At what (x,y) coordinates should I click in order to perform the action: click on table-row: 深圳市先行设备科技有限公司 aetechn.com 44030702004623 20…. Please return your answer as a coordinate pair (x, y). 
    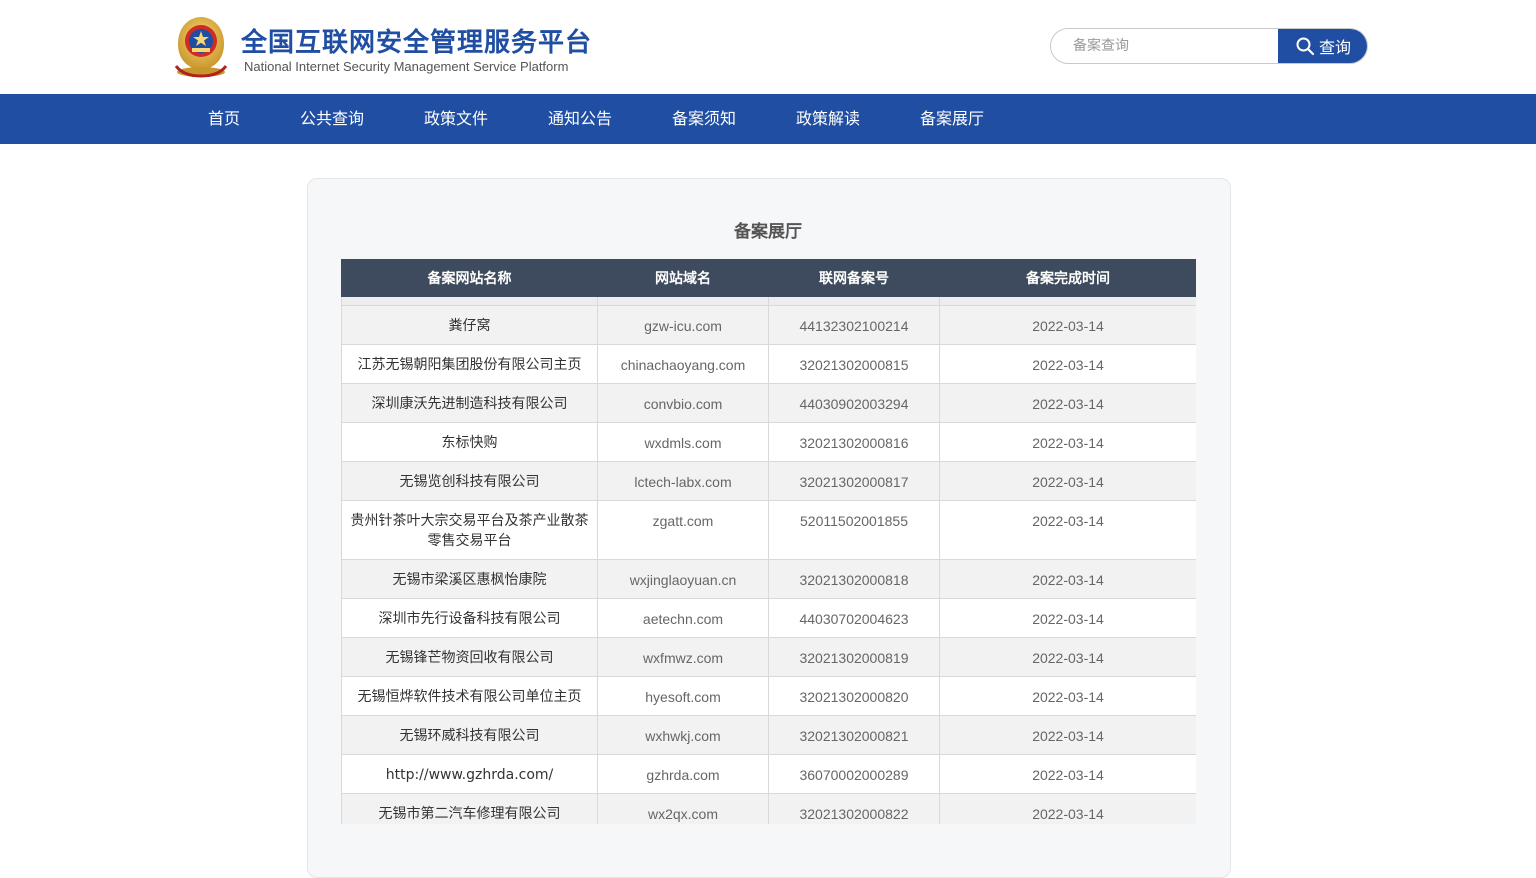
    Looking at the image, I should click on (768, 618).